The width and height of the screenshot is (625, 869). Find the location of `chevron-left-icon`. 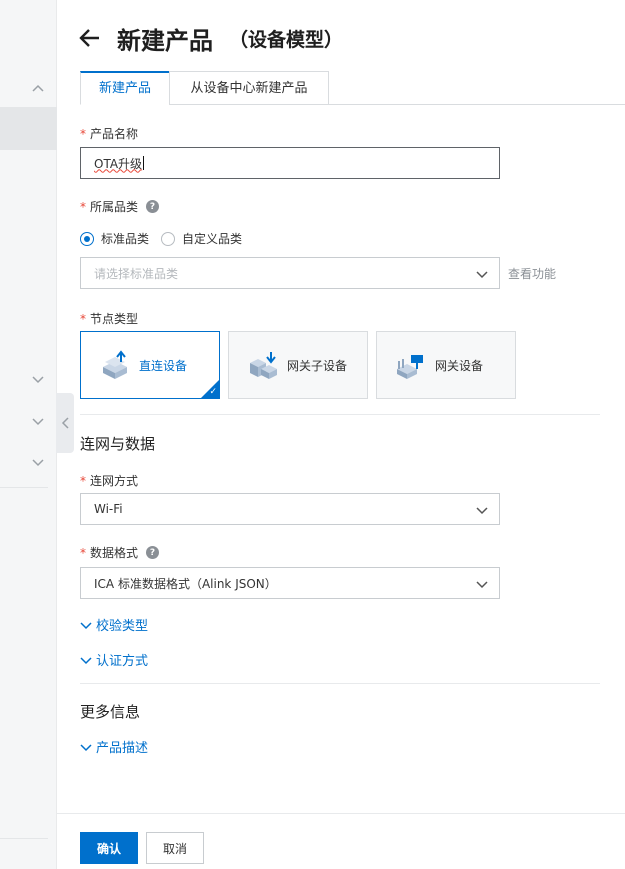

chevron-left-icon is located at coordinates (65, 423).